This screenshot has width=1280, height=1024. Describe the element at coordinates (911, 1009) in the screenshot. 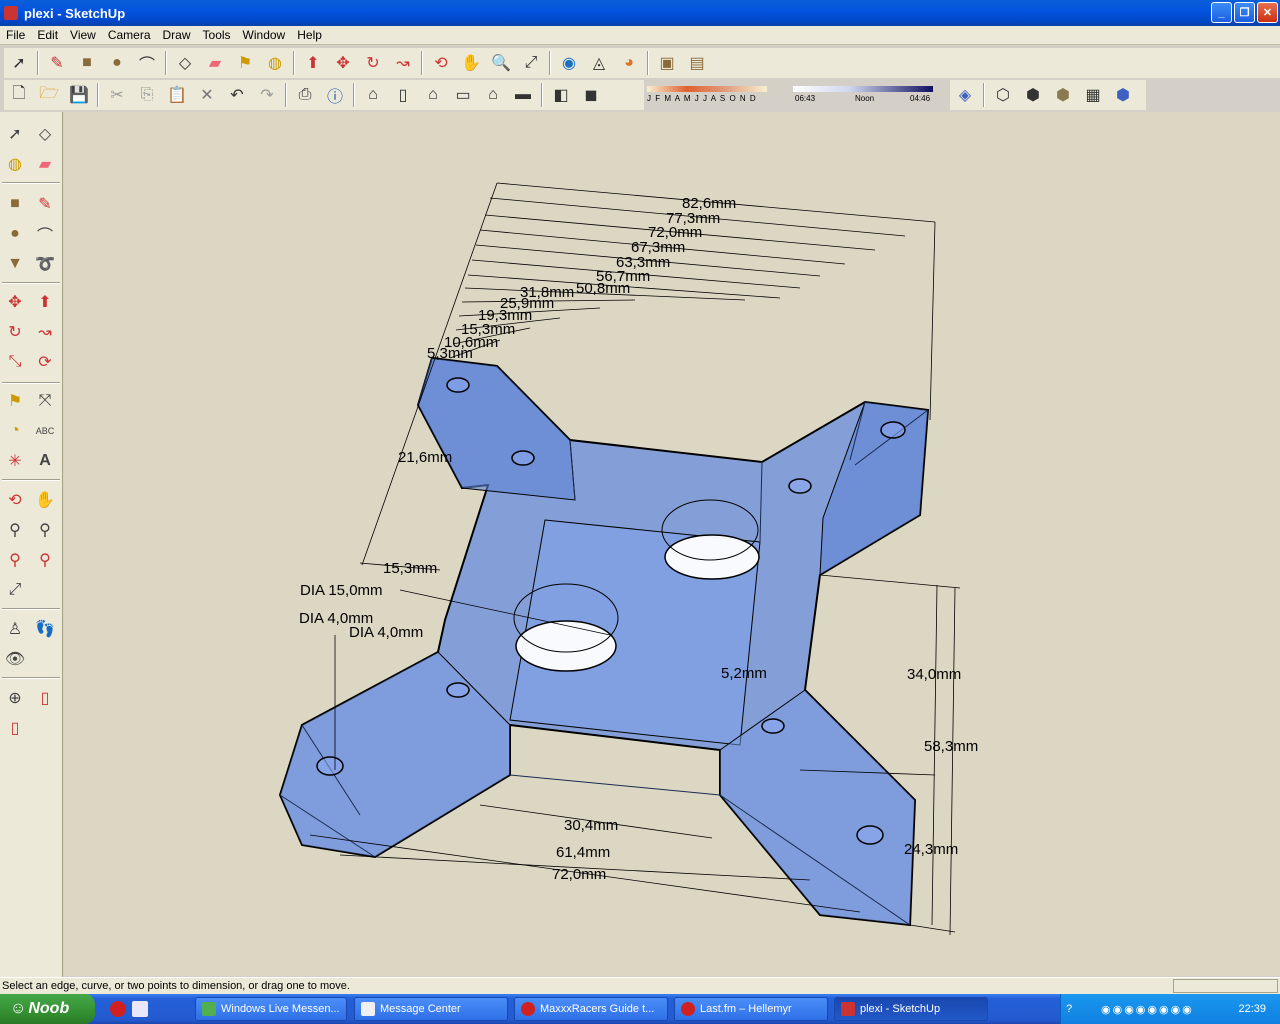

I see `task-sketchup: plexi - SketchUp` at that location.